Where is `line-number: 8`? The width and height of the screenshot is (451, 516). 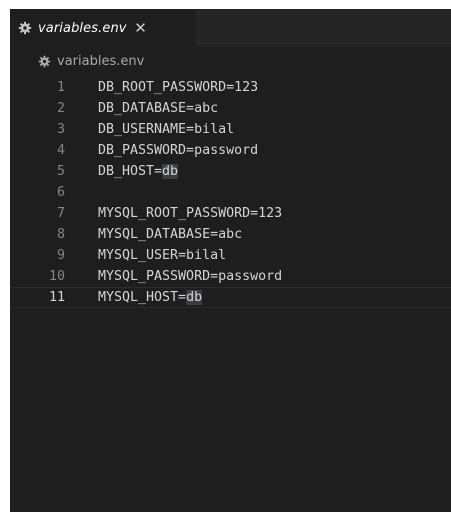 line-number: 8 is located at coordinates (60, 234).